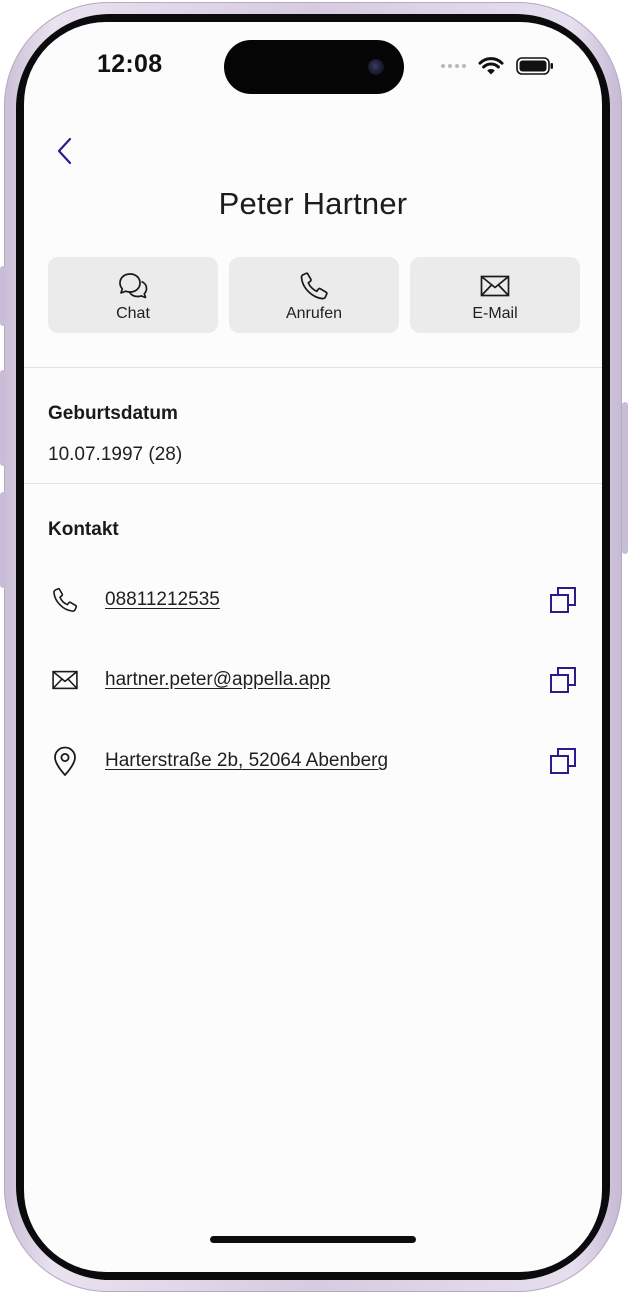 This screenshot has width=628, height=1296. Describe the element at coordinates (534, 66) in the screenshot. I see `battery-icon` at that location.